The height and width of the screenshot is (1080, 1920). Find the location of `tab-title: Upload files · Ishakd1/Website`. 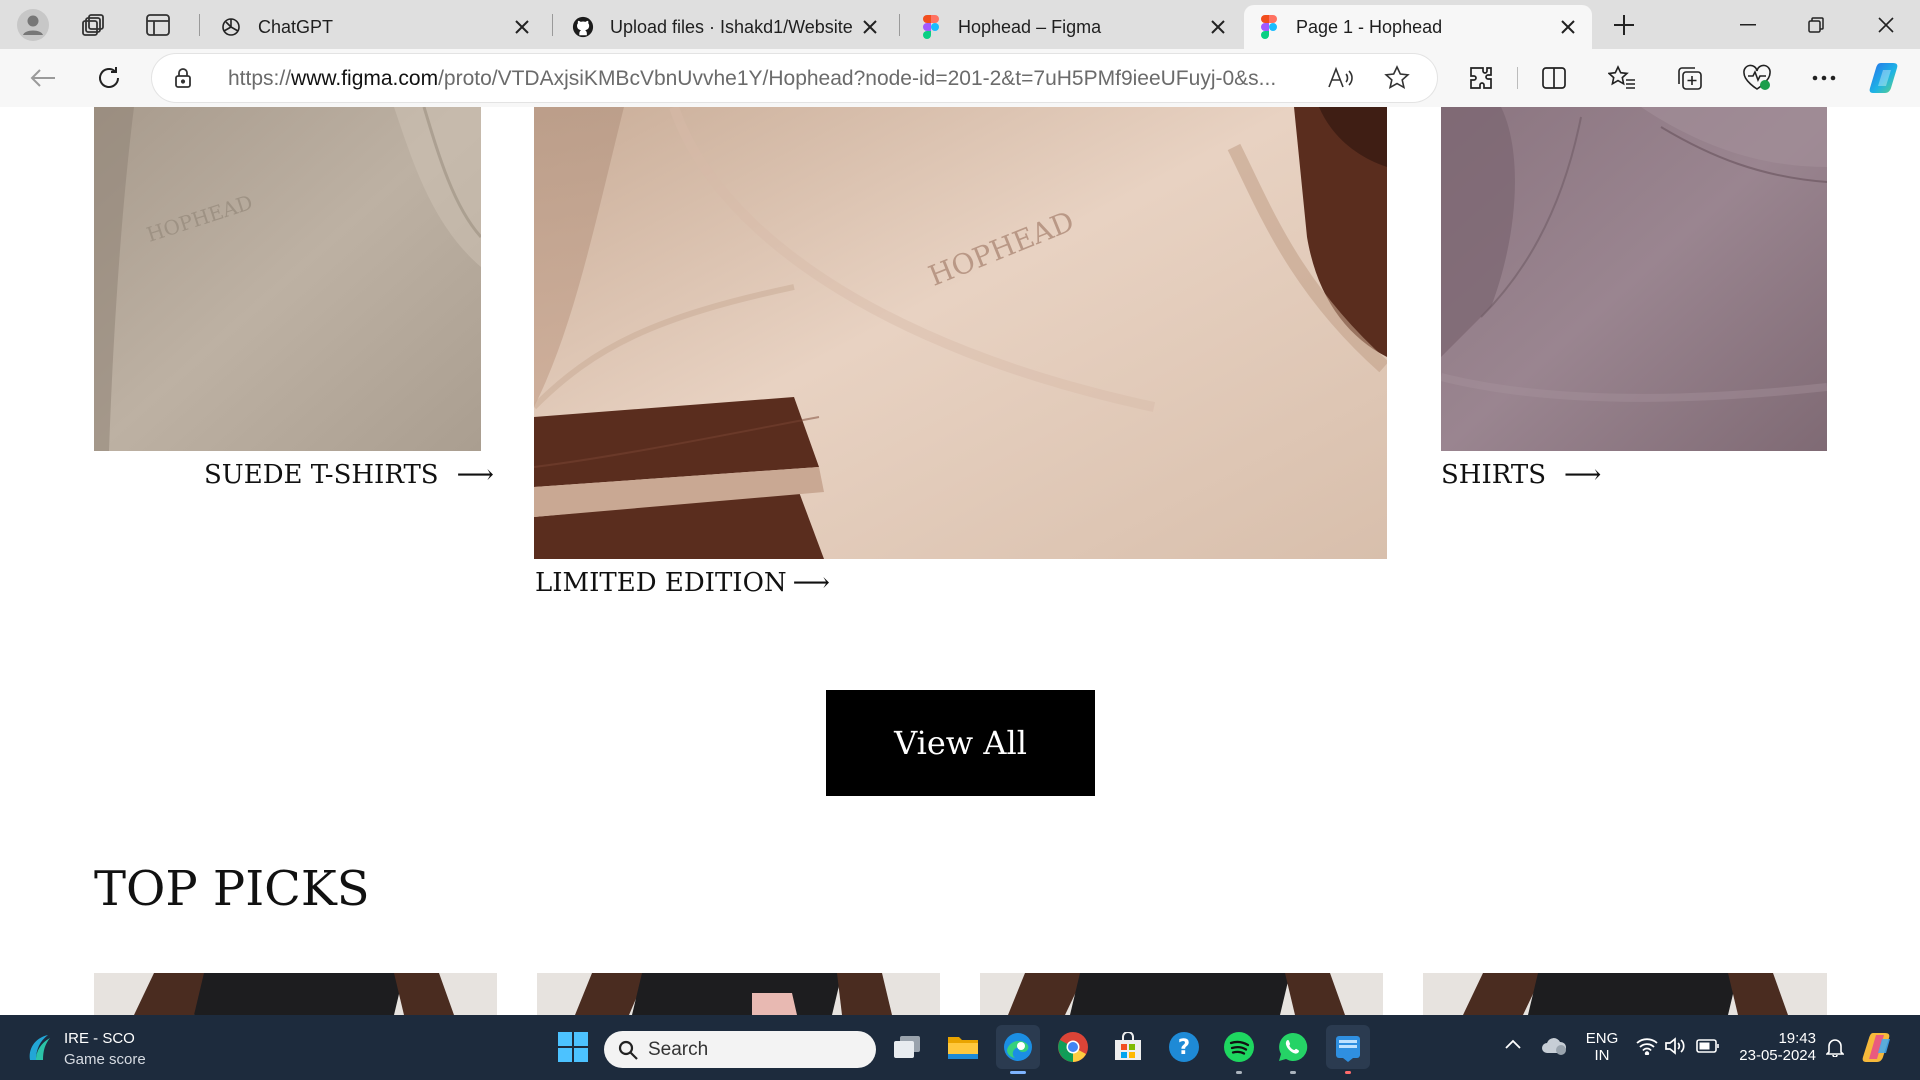

tab-title: Upload files · Ishakd1/Website is located at coordinates (731, 26).